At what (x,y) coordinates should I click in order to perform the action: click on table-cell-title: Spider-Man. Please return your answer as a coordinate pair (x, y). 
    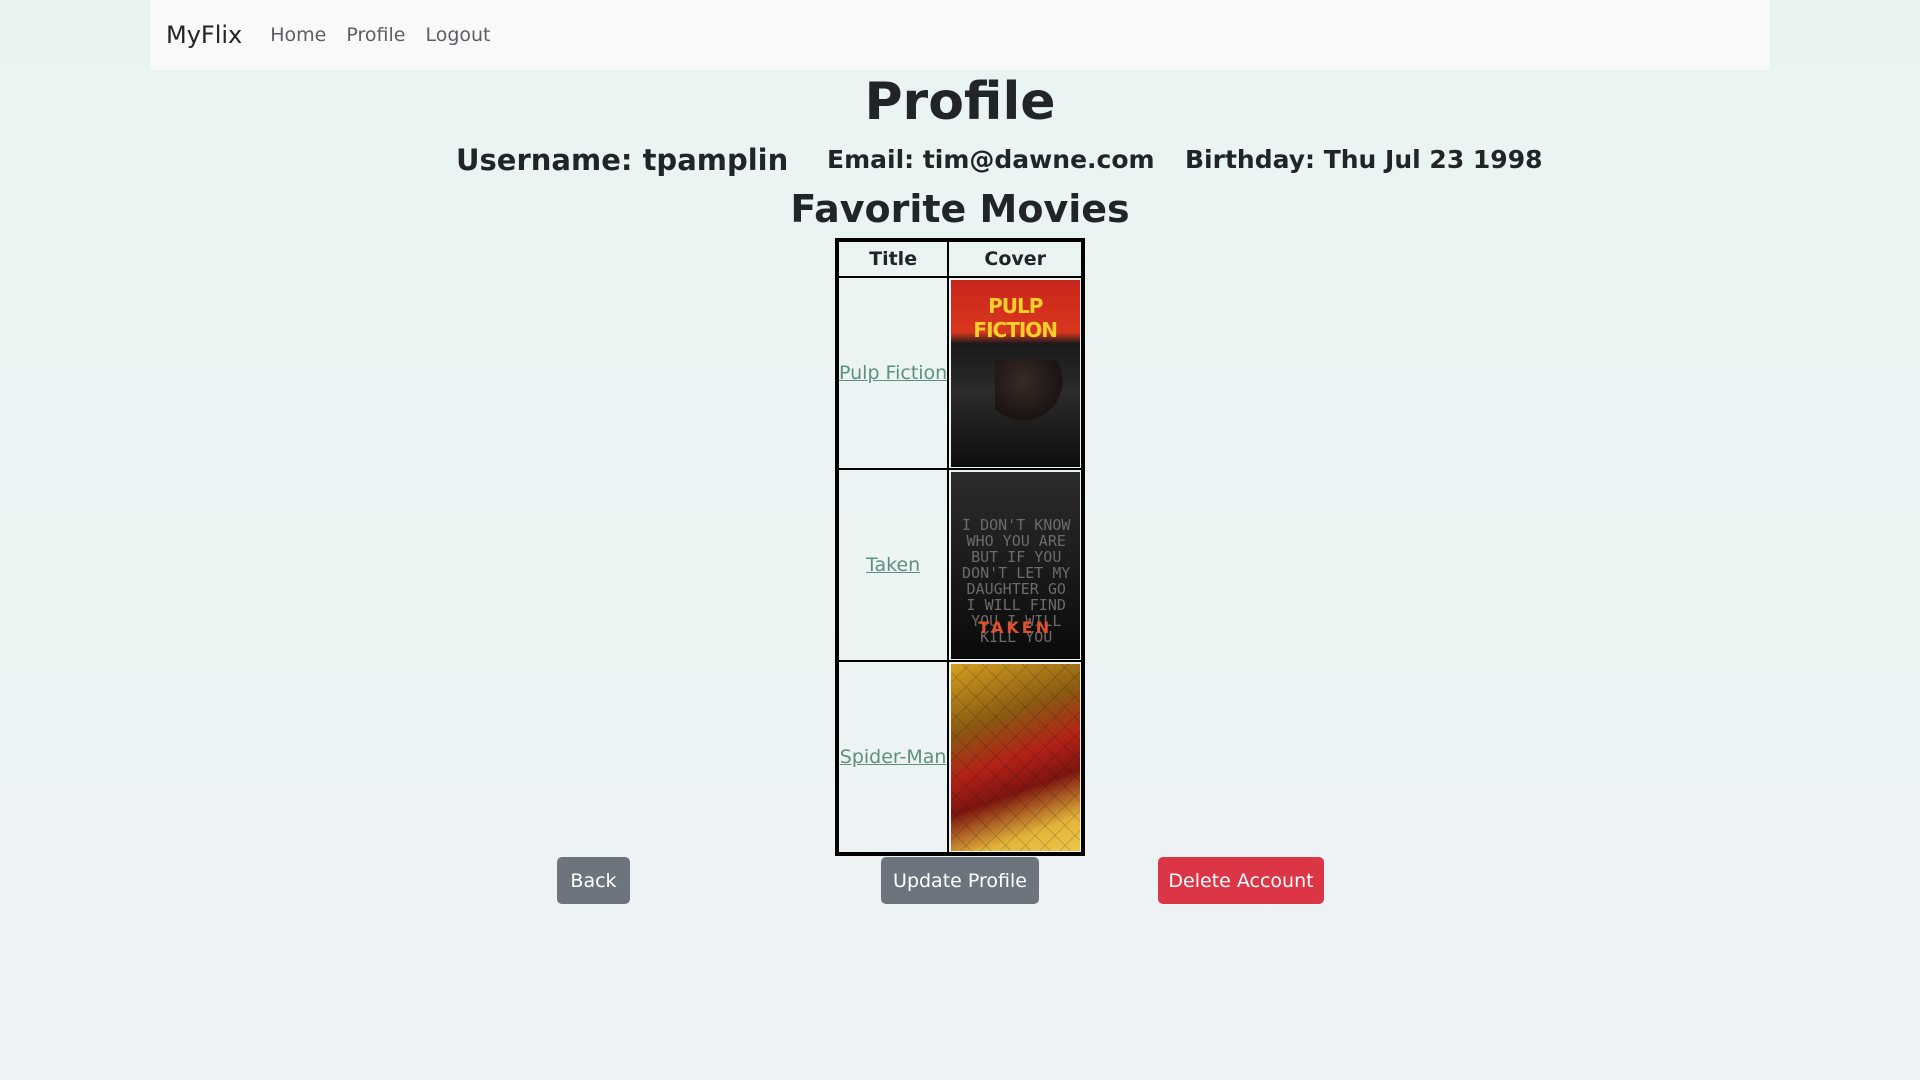
    Looking at the image, I should click on (892, 757).